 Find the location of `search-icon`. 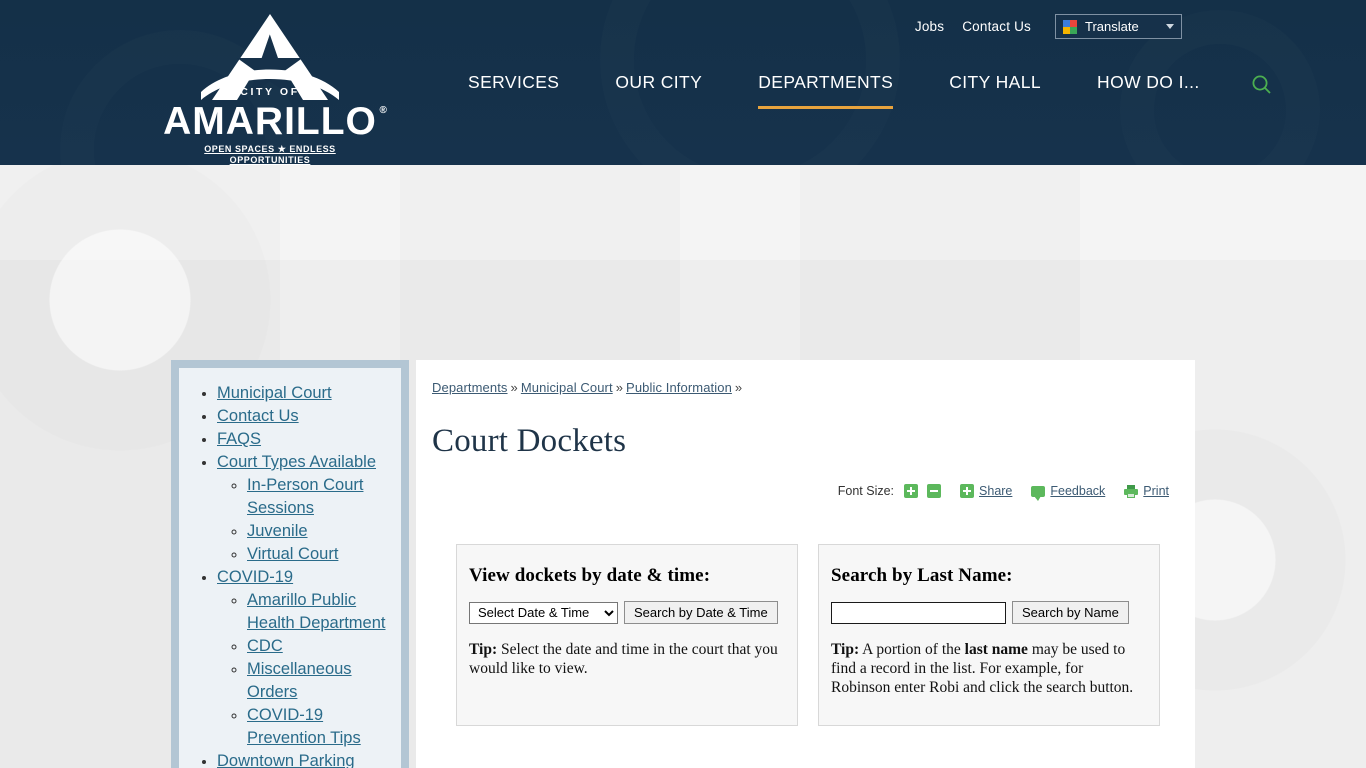

search-icon is located at coordinates (1262, 85).